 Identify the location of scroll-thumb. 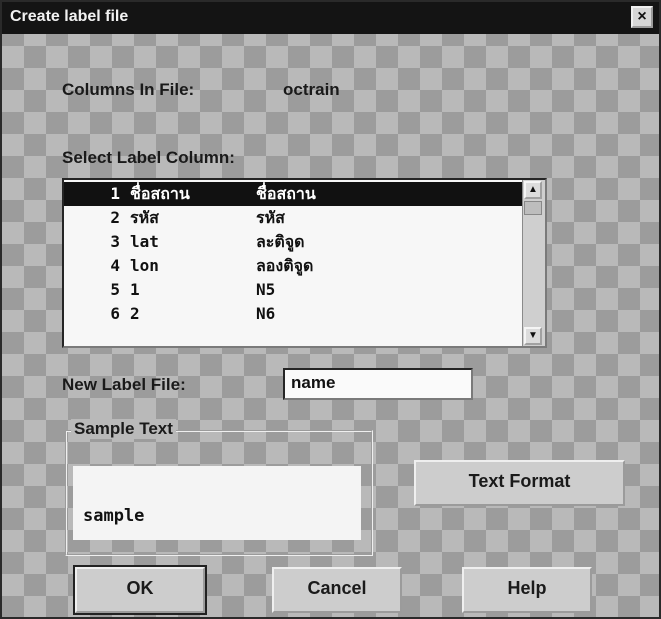
(533, 208).